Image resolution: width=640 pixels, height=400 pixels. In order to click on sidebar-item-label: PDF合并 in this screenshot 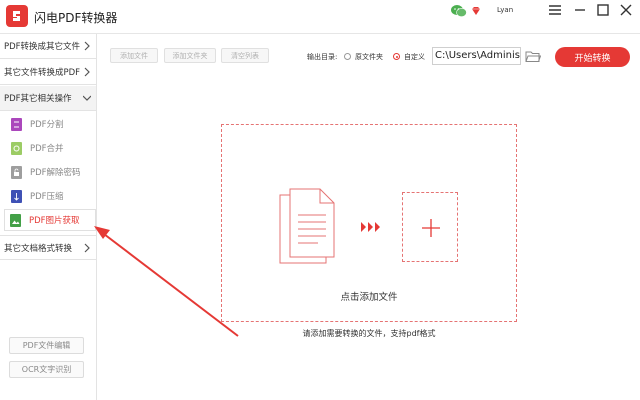, I will do `click(47, 149)`.